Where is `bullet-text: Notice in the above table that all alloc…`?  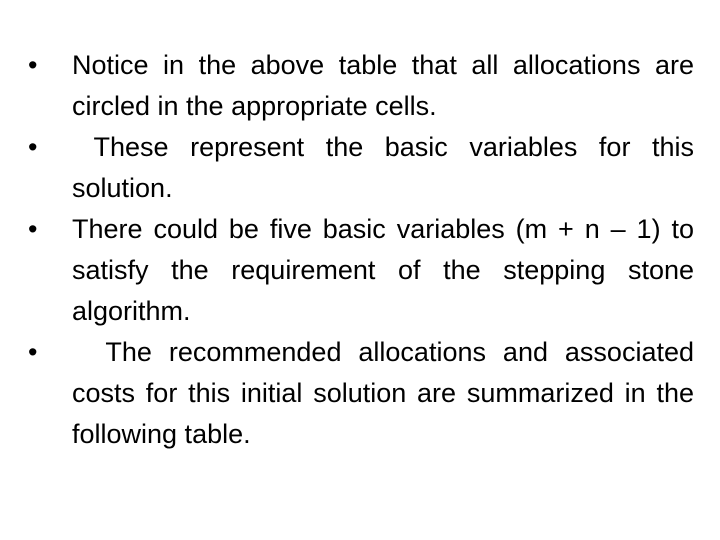 bullet-text: Notice in the above table that all alloc… is located at coordinates (383, 85).